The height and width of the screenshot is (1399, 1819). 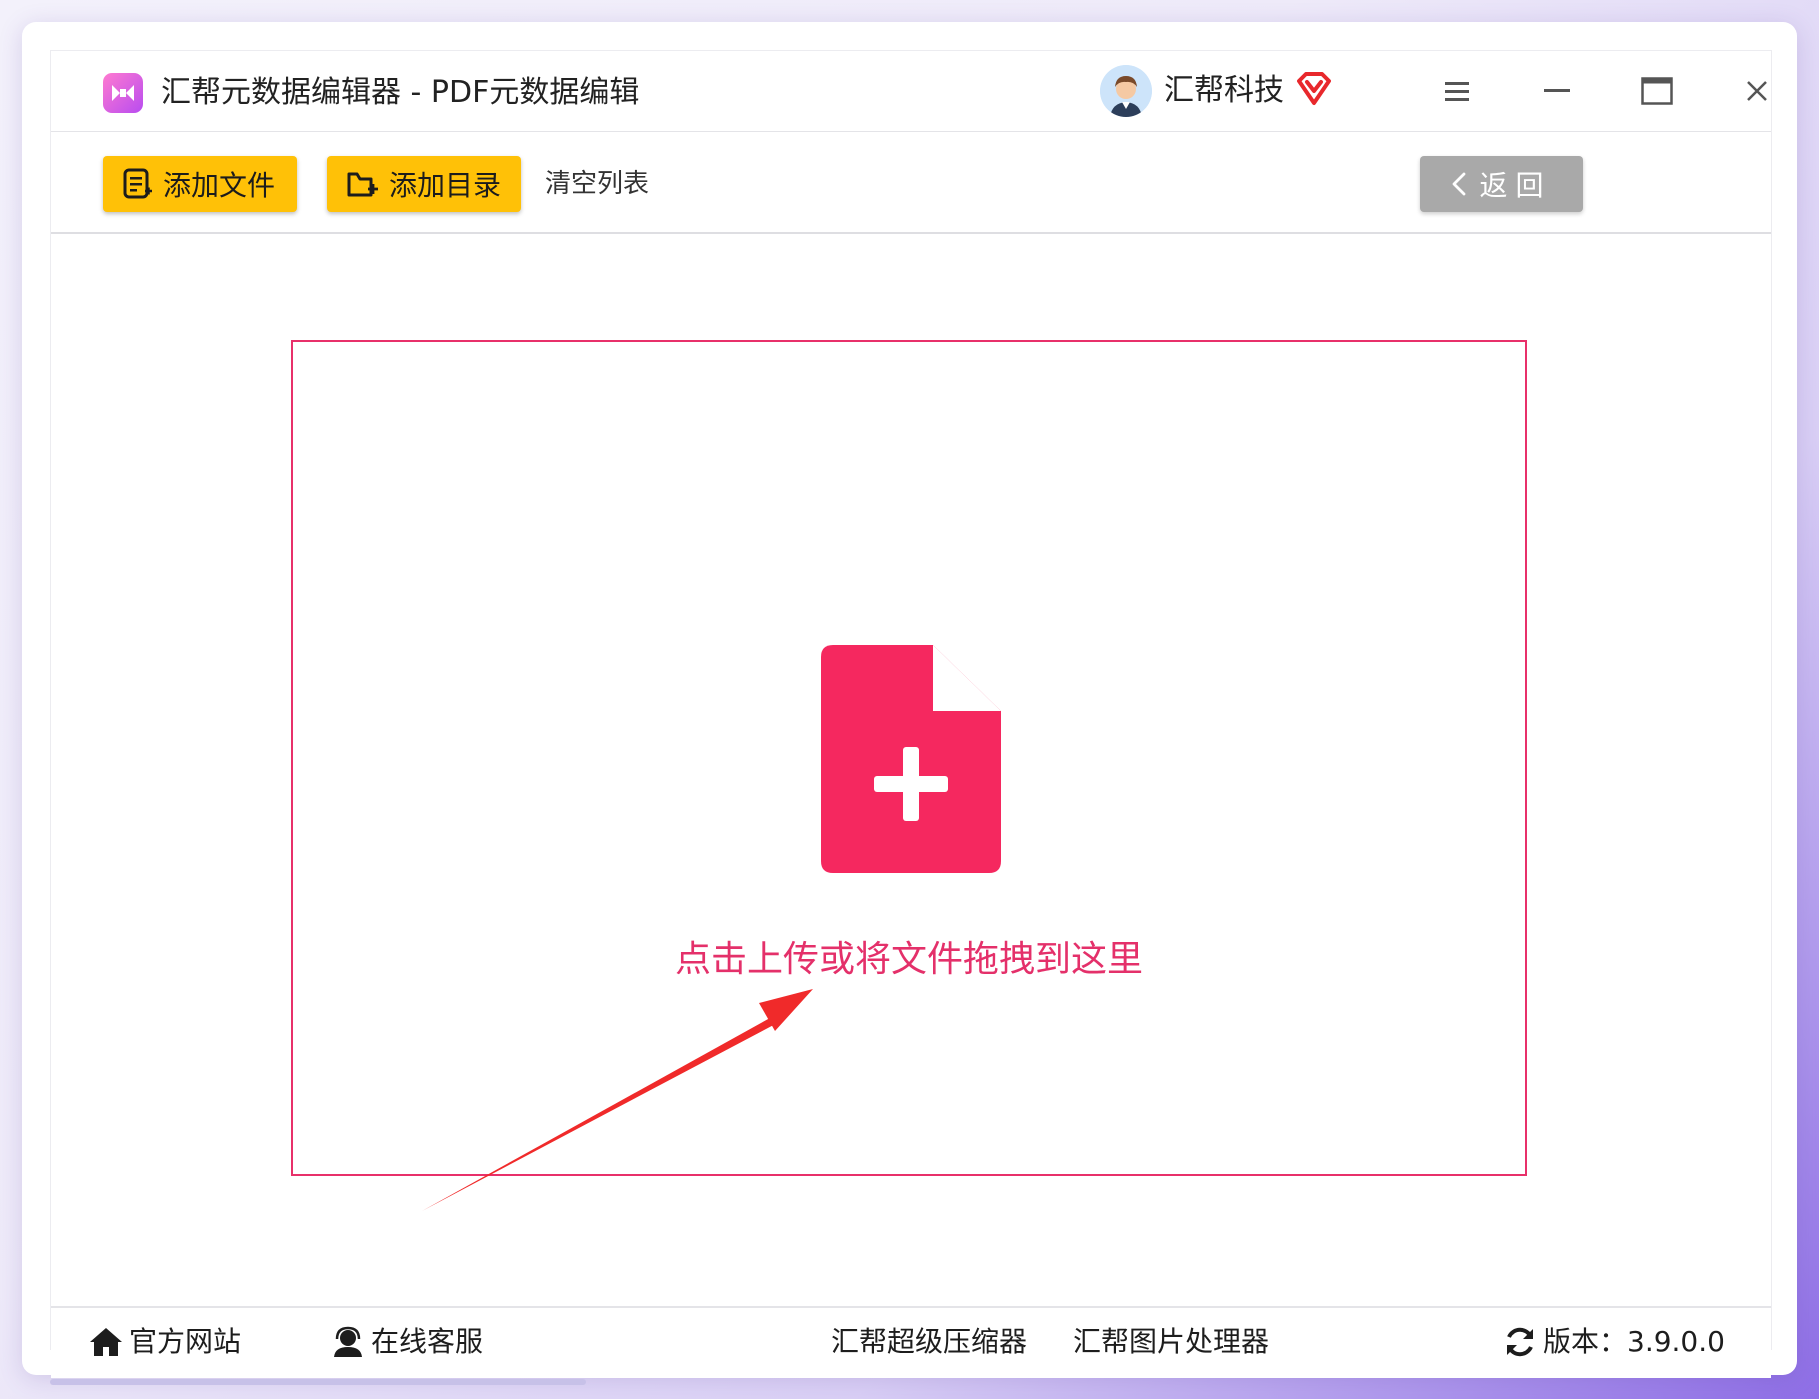 What do you see at coordinates (911, 91) in the screenshot?
I see `title-bar: 汇帮元数据编辑器 - PDF元数据编辑 汇帮科技` at bounding box center [911, 91].